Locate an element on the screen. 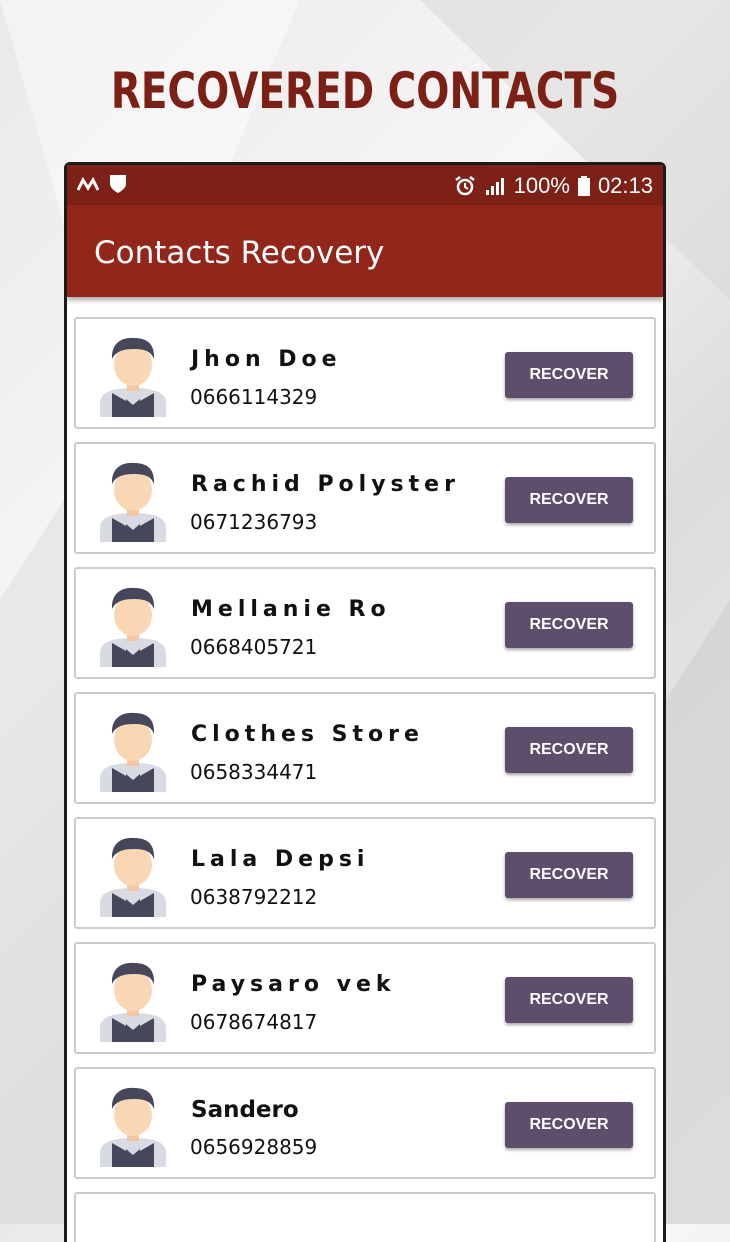  battery-percent: 100% is located at coordinates (541, 185).